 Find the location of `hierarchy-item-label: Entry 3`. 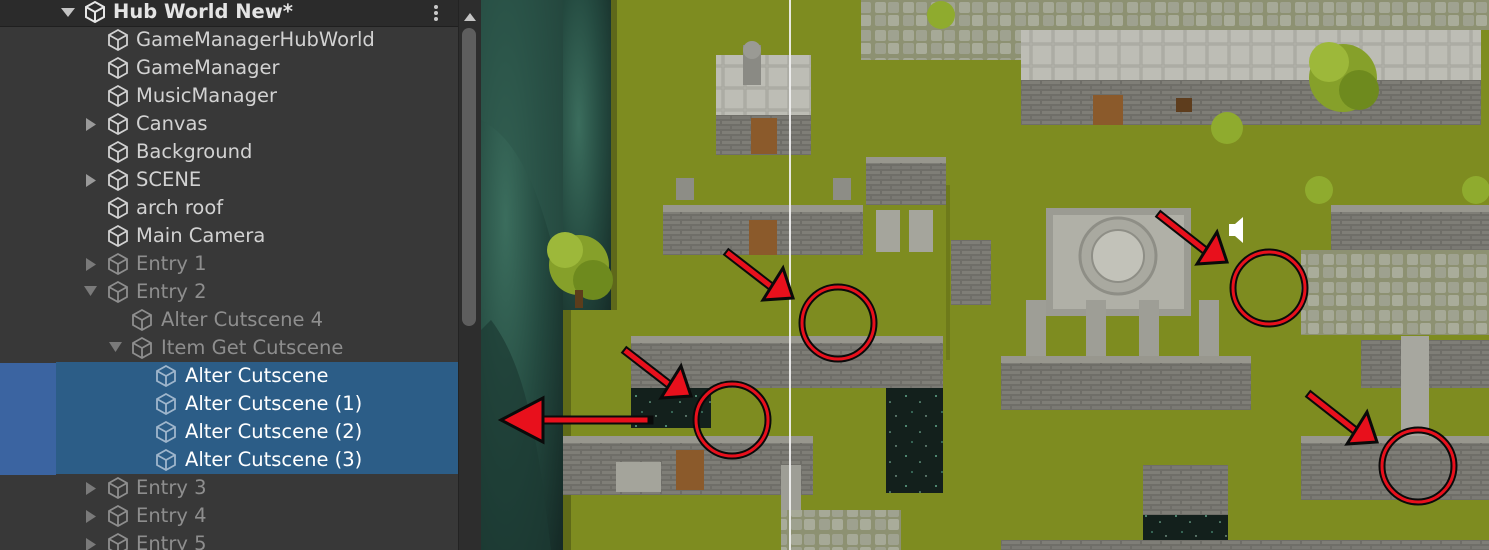

hierarchy-item-label: Entry 3 is located at coordinates (171, 487).